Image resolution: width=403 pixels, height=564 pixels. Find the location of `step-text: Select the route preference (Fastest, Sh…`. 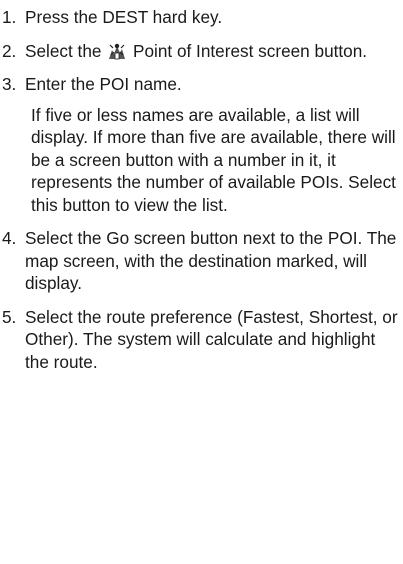

step-text: Select the route preference (Fastest, Sh… is located at coordinates (211, 339).